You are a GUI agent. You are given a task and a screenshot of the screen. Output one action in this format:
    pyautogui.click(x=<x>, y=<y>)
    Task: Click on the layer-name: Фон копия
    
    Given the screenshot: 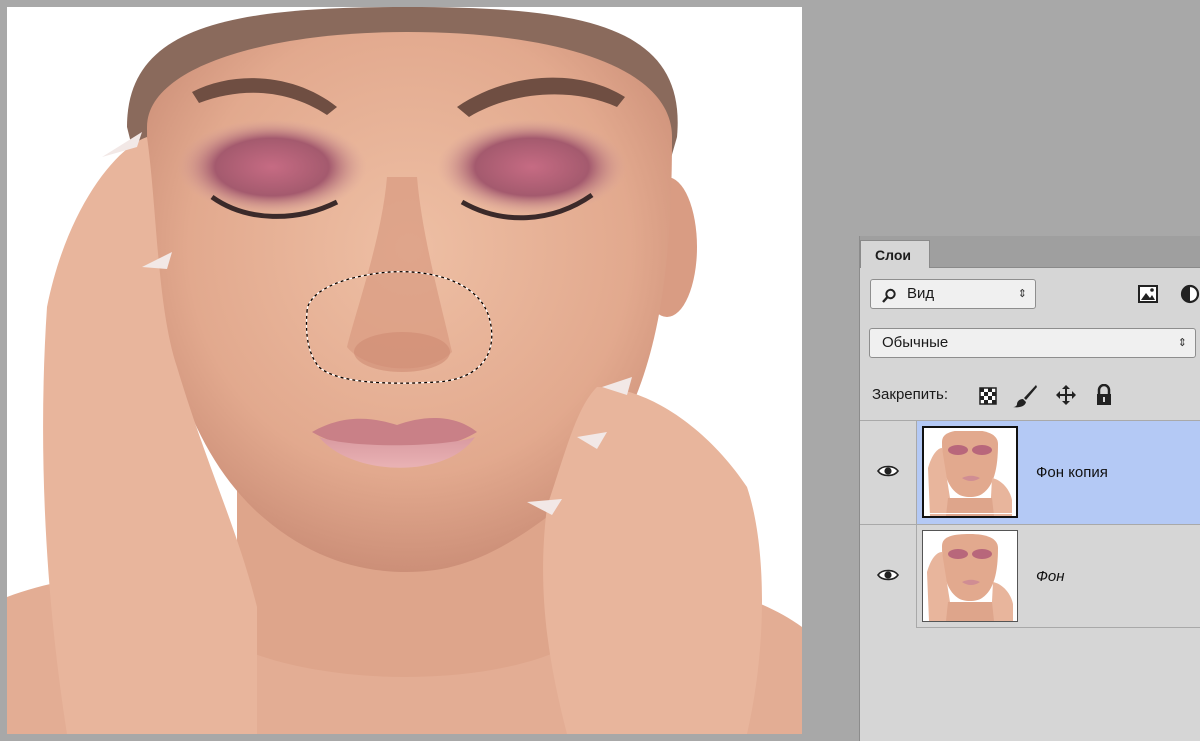 What is the action you would take?
    pyautogui.click(x=1072, y=472)
    